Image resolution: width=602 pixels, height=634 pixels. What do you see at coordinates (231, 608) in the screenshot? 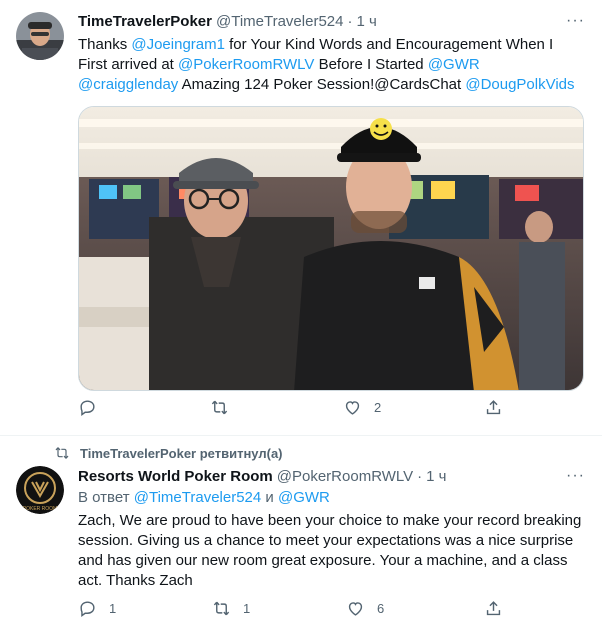
I see `retweet-button: 1` at bounding box center [231, 608].